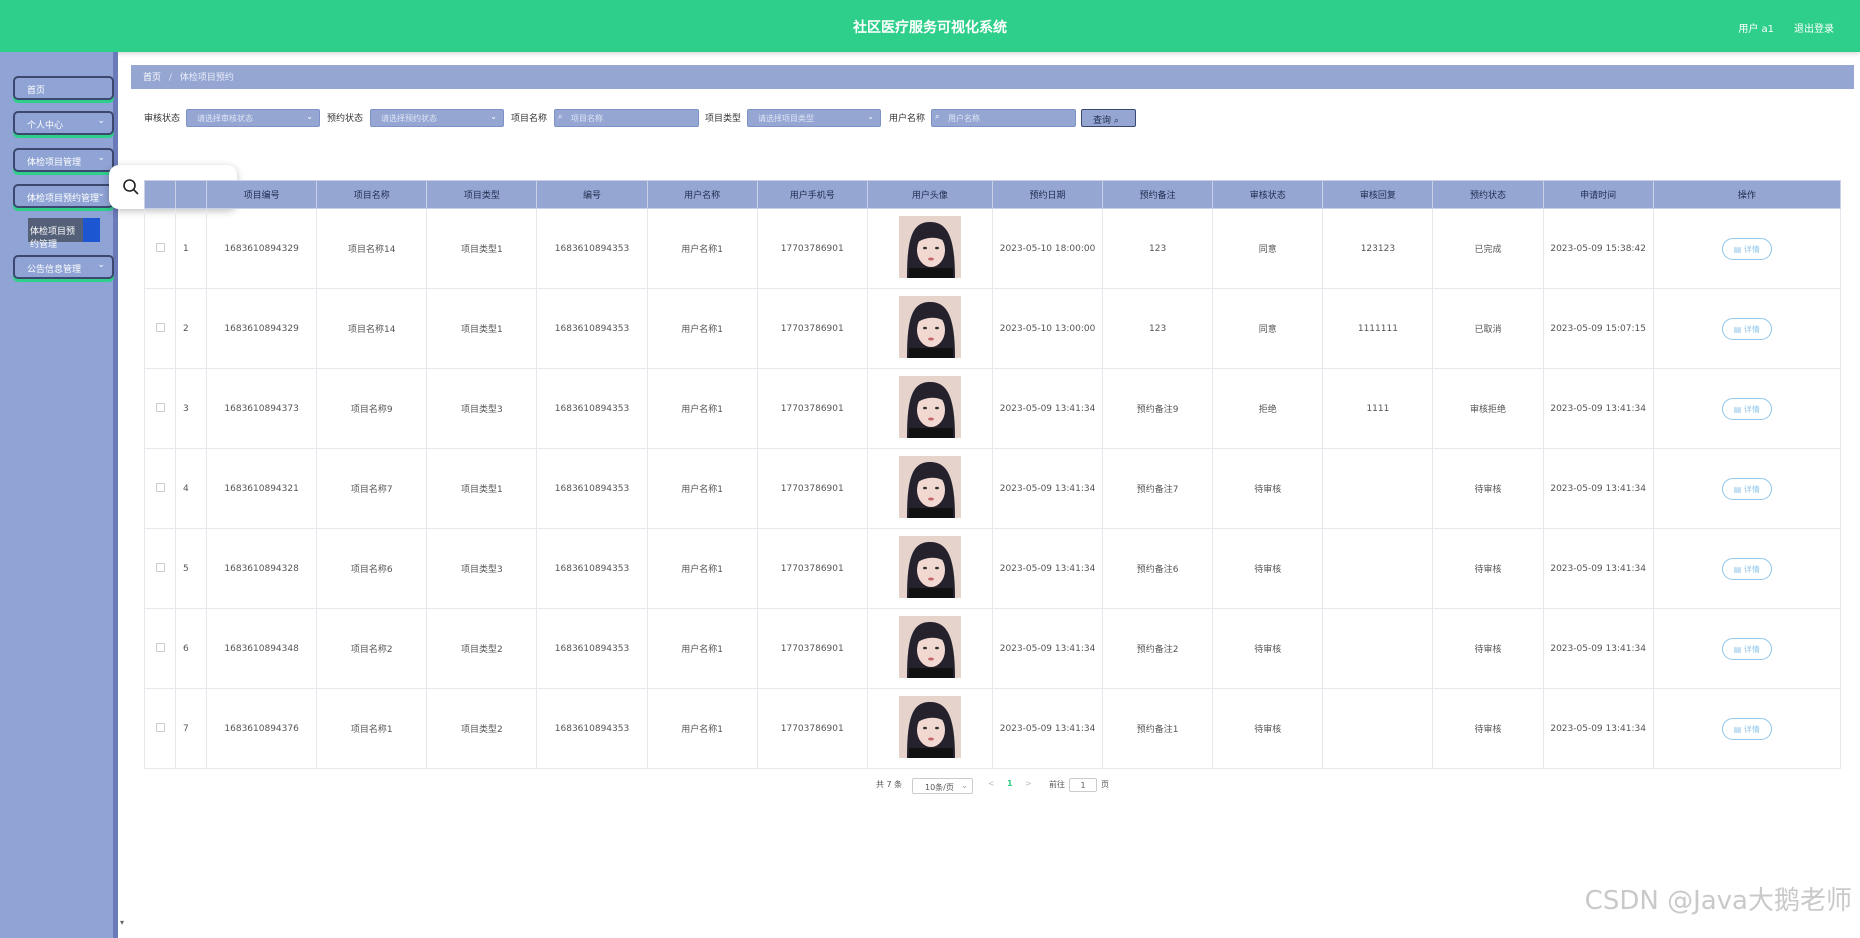 This screenshot has height=938, width=1860. What do you see at coordinates (992, 77) in the screenshot?
I see `breadcrumb: 首页 / 体检项目预约` at bounding box center [992, 77].